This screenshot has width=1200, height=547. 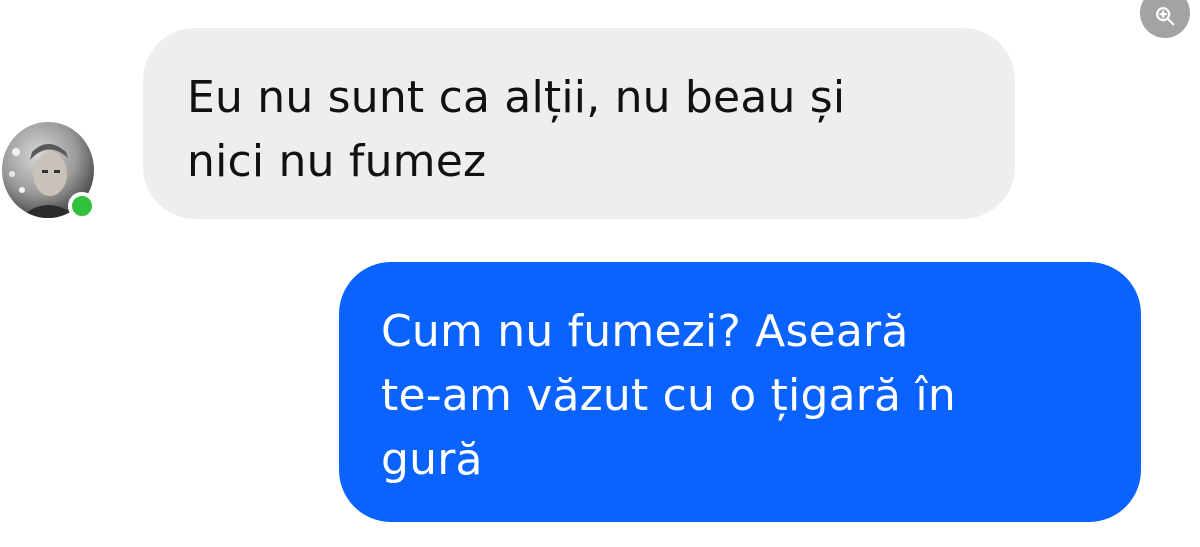 What do you see at coordinates (668, 395) in the screenshot?
I see `message-line: te-am văzut cu o țigară în` at bounding box center [668, 395].